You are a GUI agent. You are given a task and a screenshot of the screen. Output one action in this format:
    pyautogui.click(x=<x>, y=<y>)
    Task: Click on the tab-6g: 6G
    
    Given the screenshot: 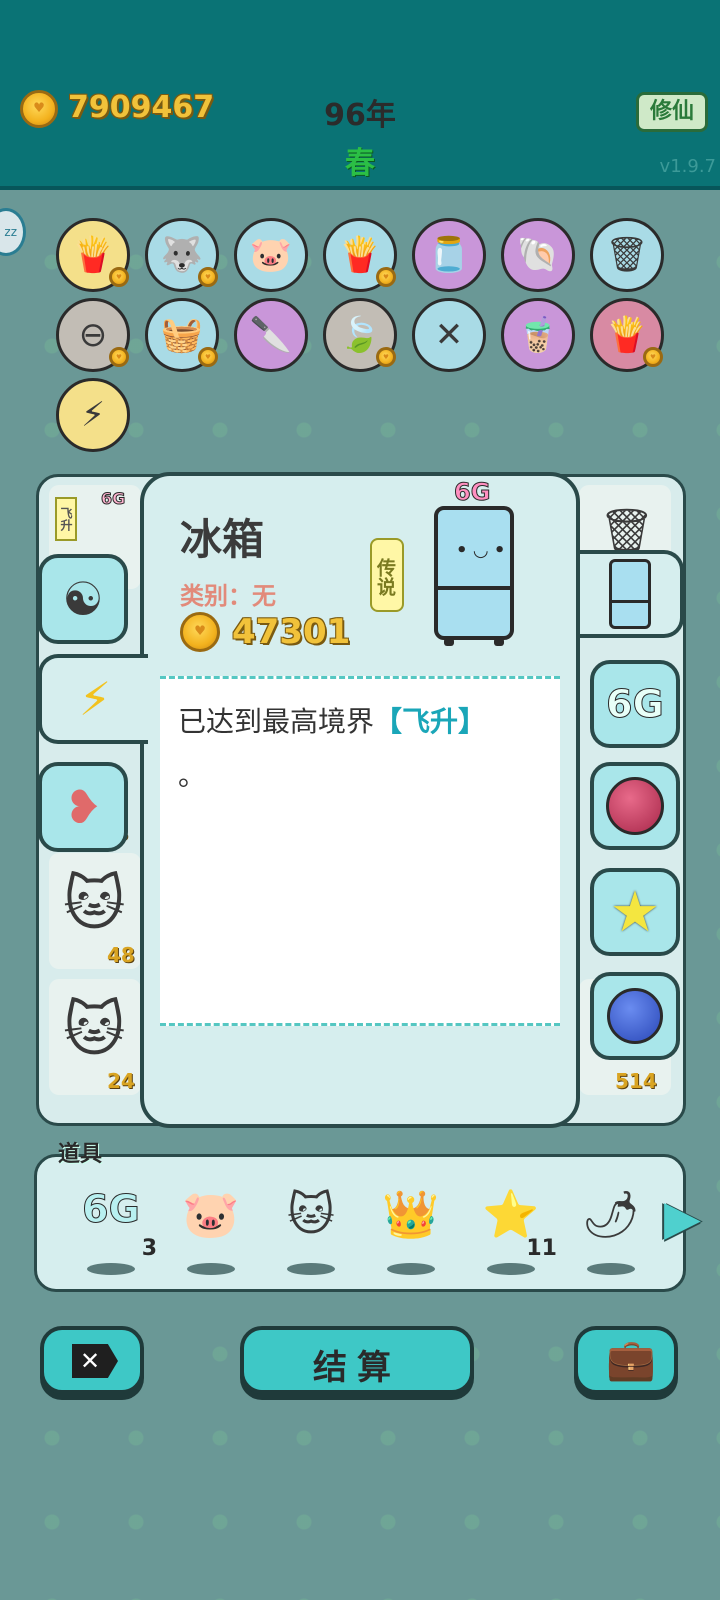 What is the action you would take?
    pyautogui.click(x=635, y=704)
    